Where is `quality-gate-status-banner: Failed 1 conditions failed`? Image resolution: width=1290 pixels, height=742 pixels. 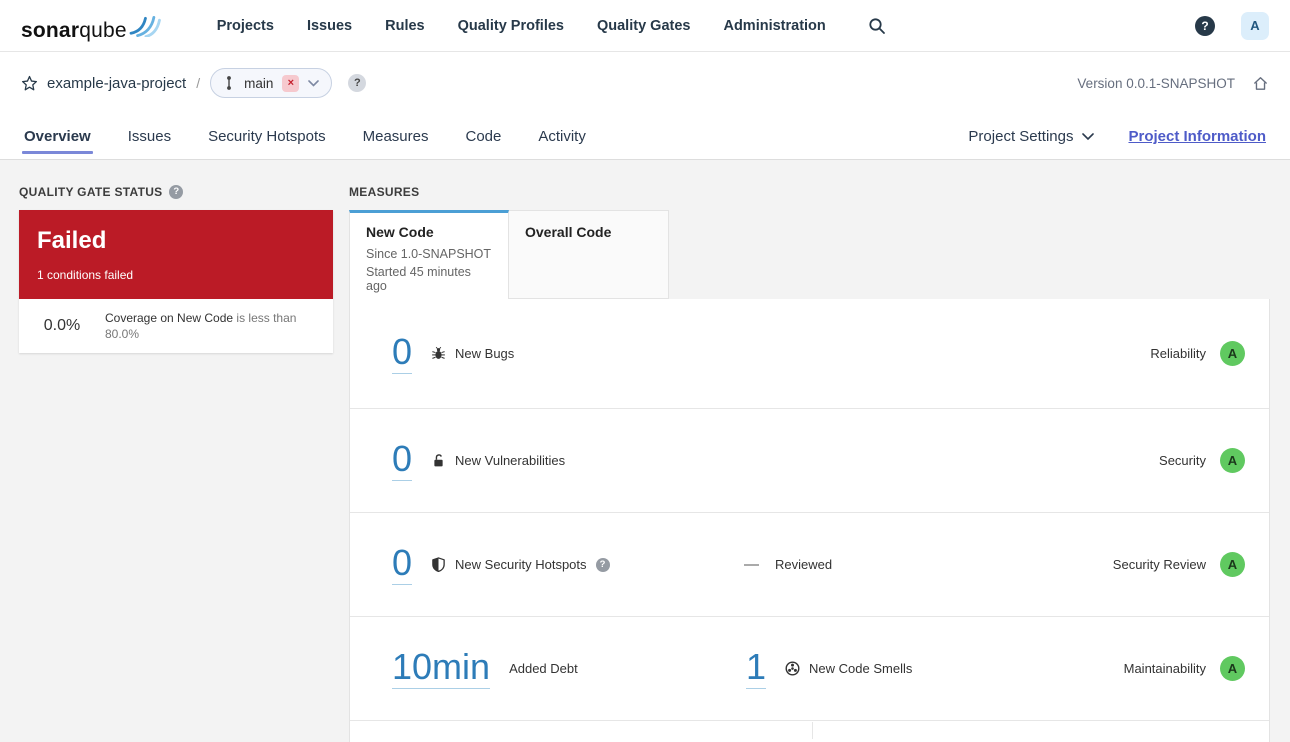
quality-gate-status-banner: Failed 1 conditions failed is located at coordinates (176, 254).